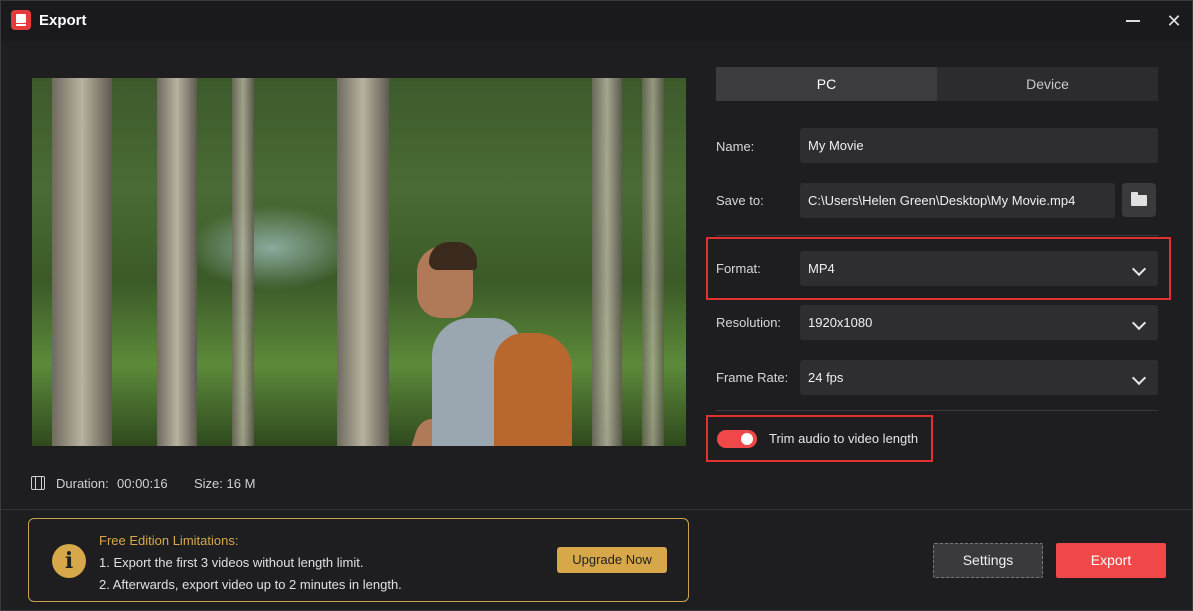 The height and width of the screenshot is (611, 1193). I want to click on framerate-label: Frame Rate:, so click(752, 377).